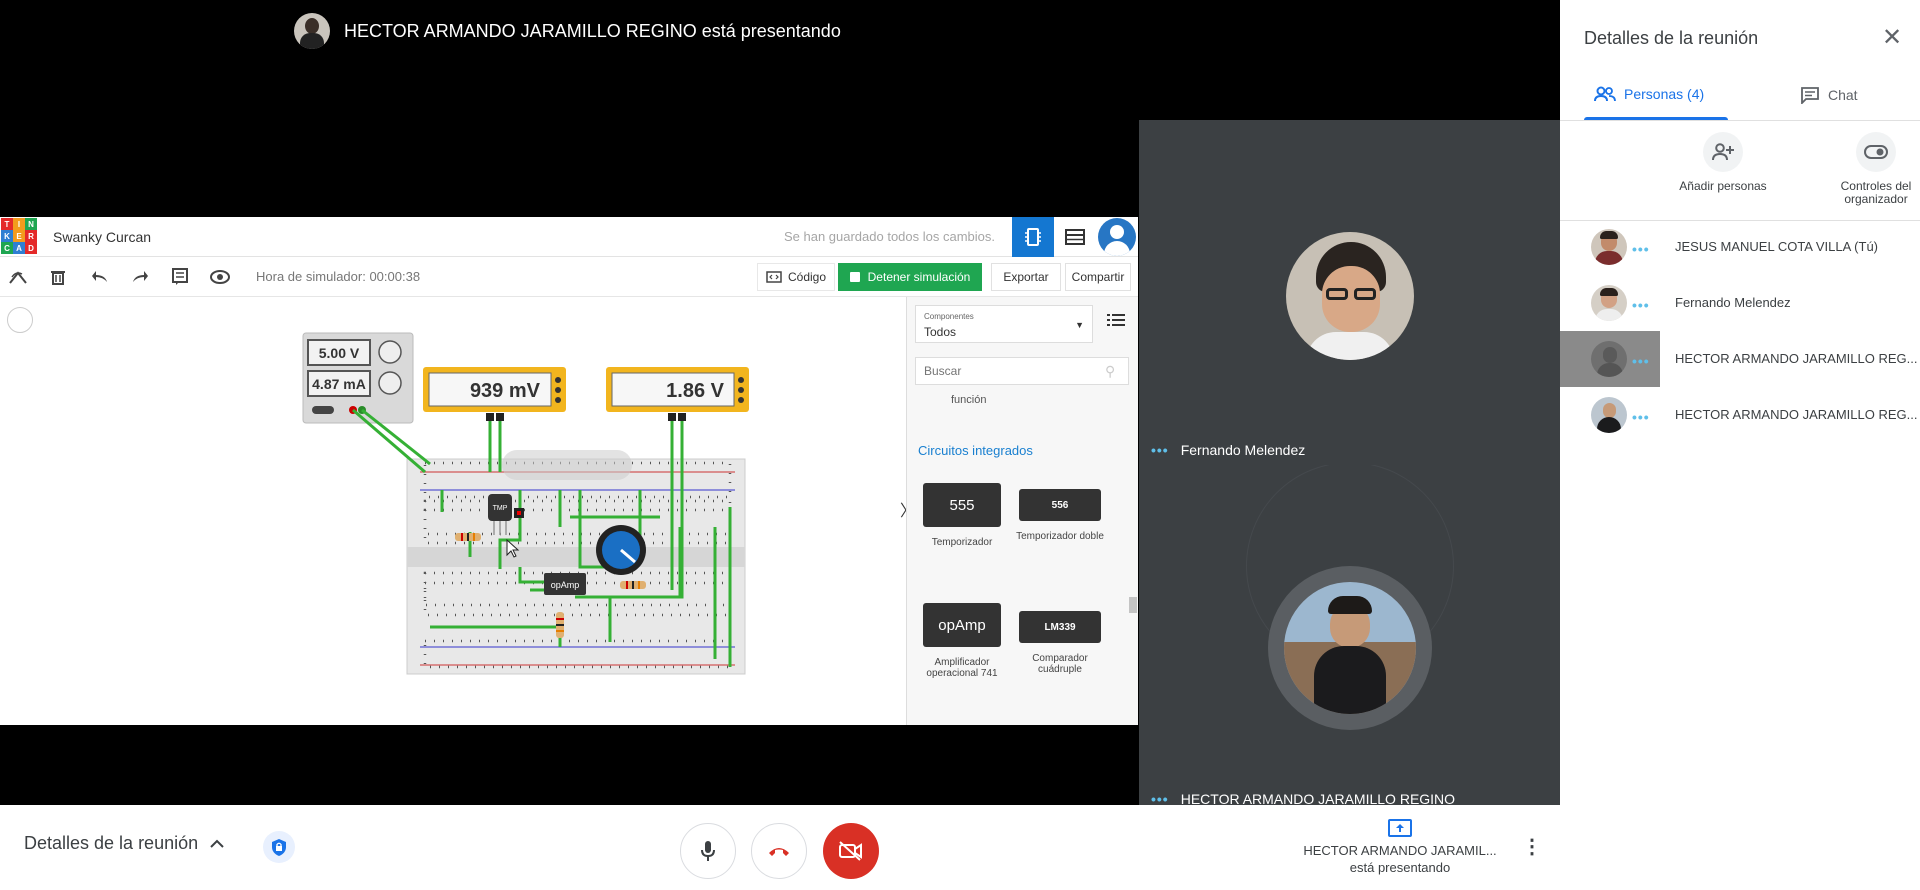  What do you see at coordinates (975, 450) in the screenshot?
I see `section-heading: Circuitos integrados` at bounding box center [975, 450].